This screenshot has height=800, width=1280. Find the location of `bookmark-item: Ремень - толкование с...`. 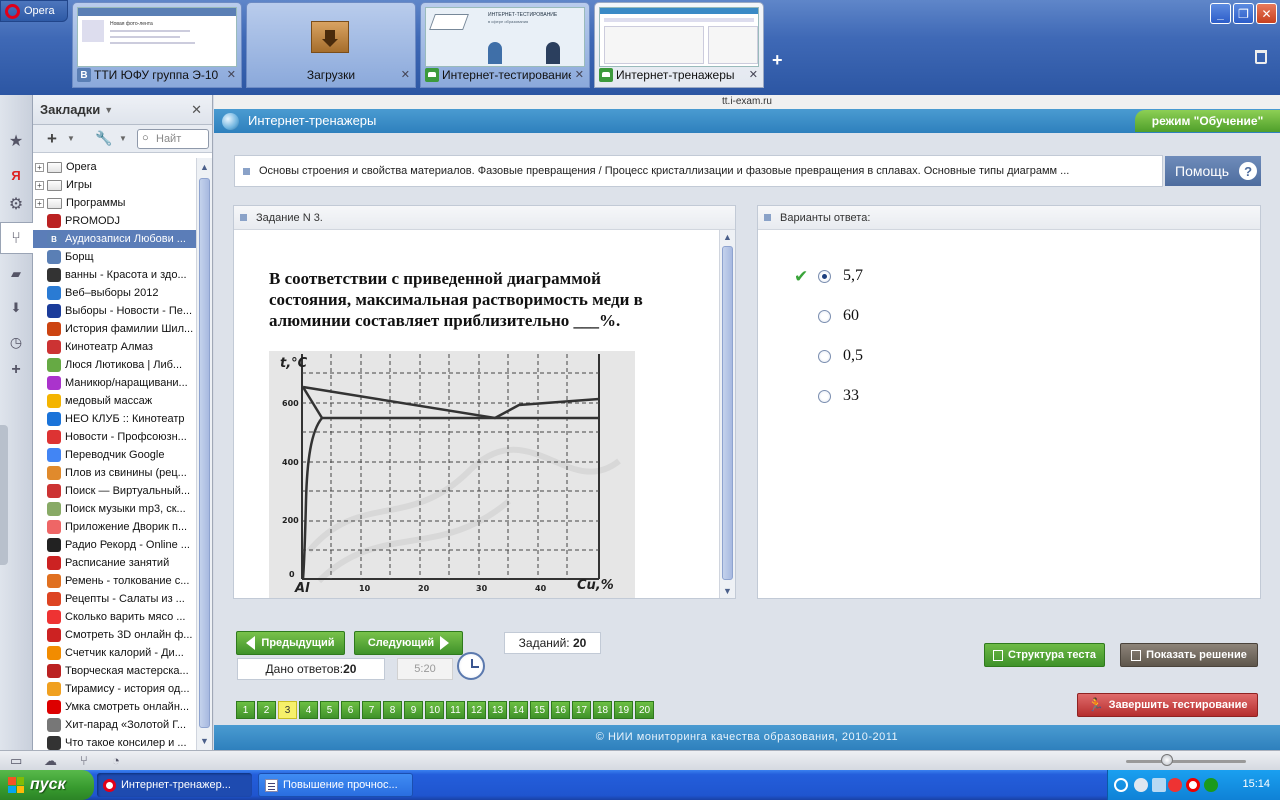

bookmark-item: Ремень - толкование с... is located at coordinates (114, 581).